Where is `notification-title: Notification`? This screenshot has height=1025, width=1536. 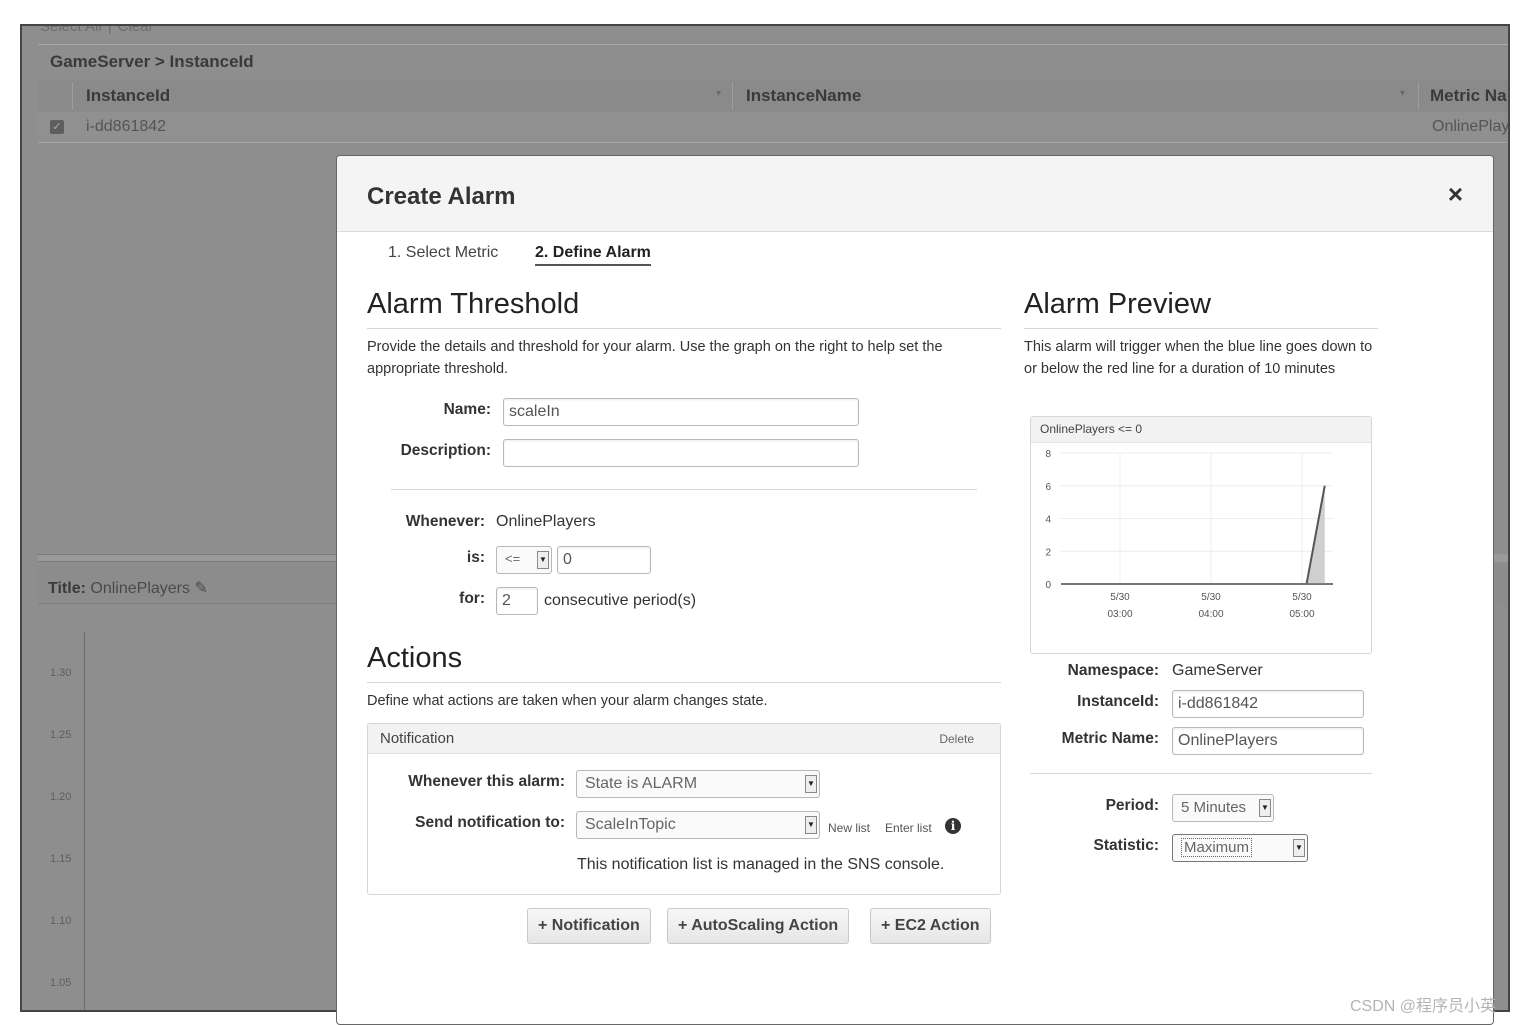
notification-title: Notification is located at coordinates (417, 738).